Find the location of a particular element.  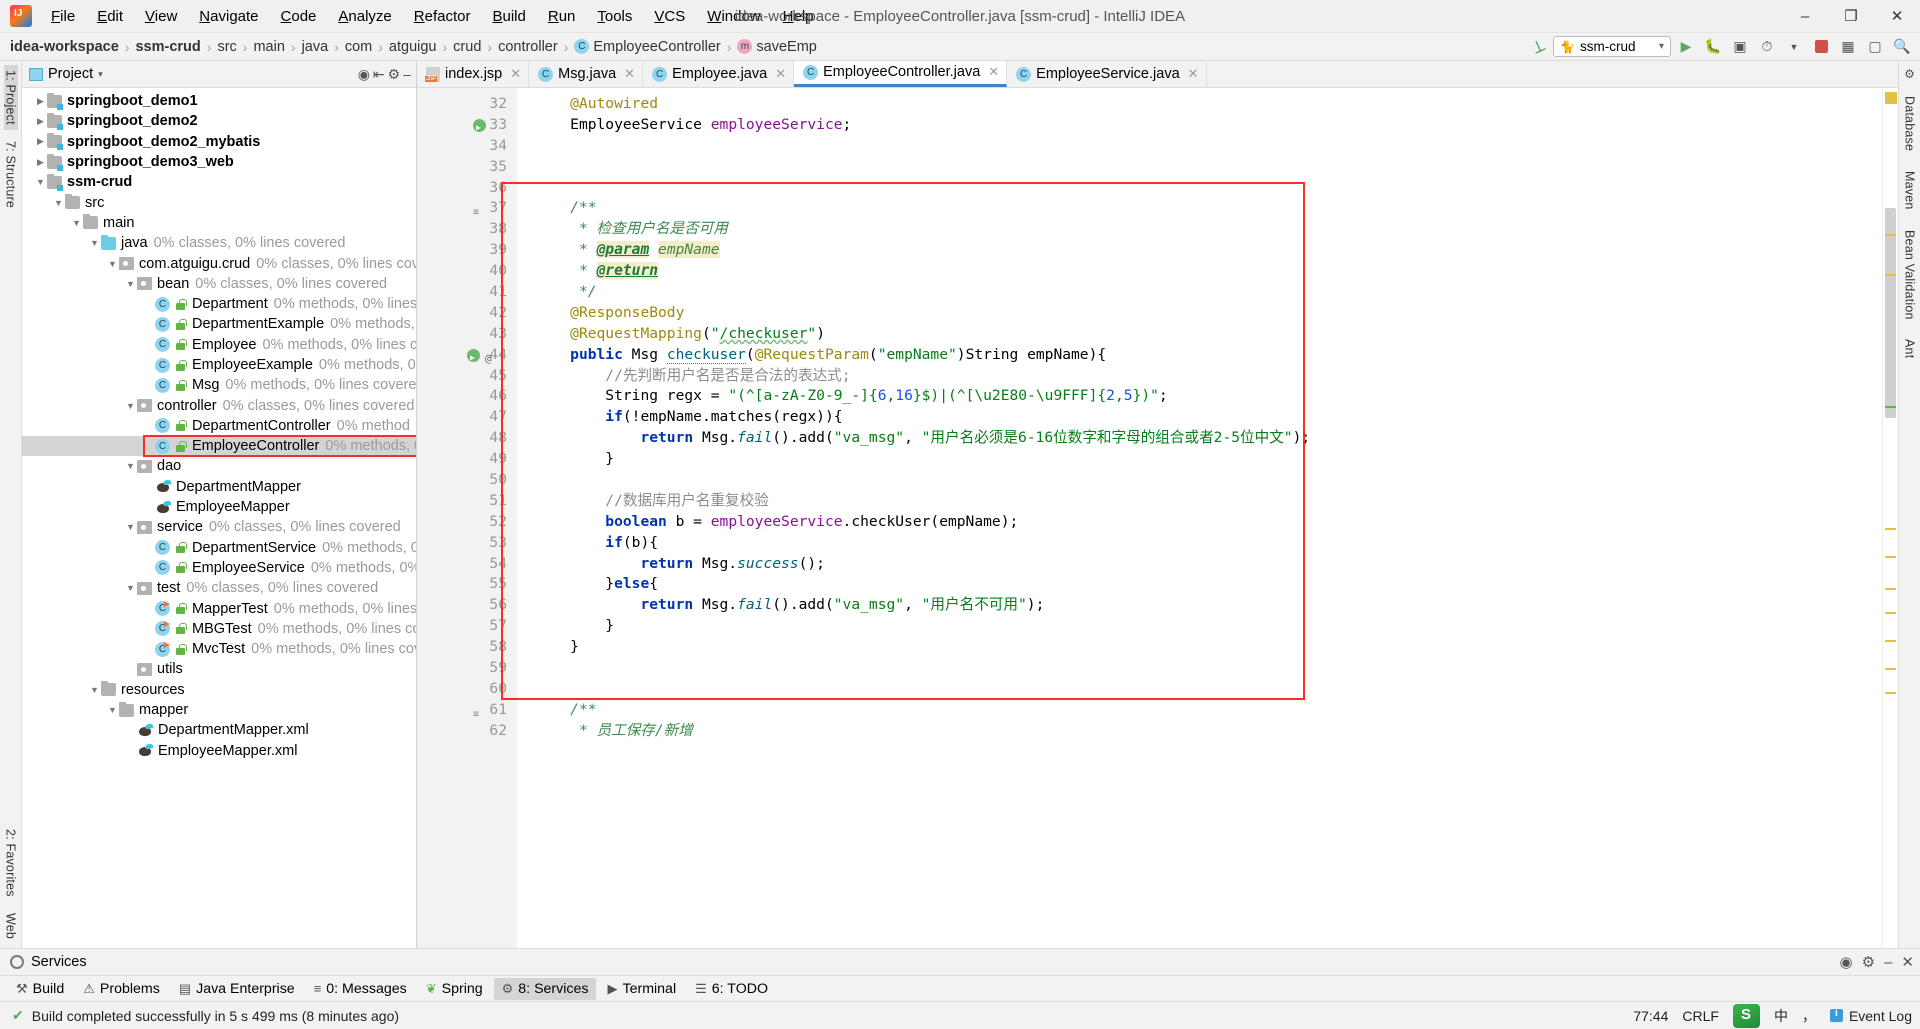

rail-structure-button: 7: Structure is located at coordinates (11, 174).